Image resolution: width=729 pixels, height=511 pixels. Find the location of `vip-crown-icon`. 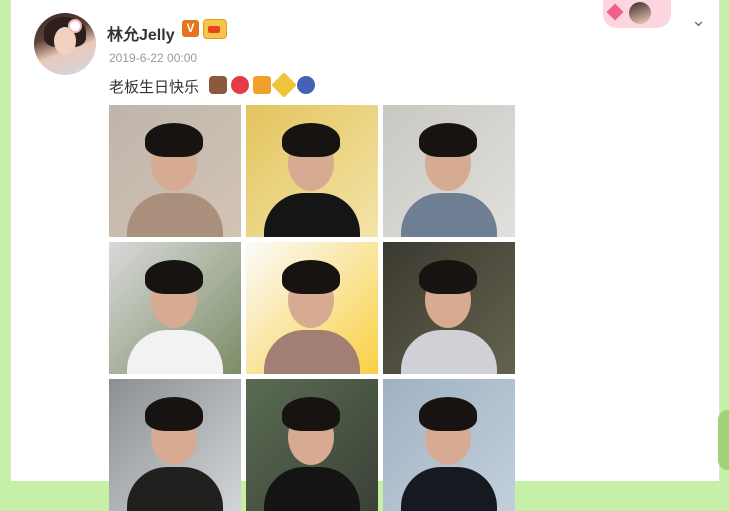

vip-crown-icon is located at coordinates (215, 29).